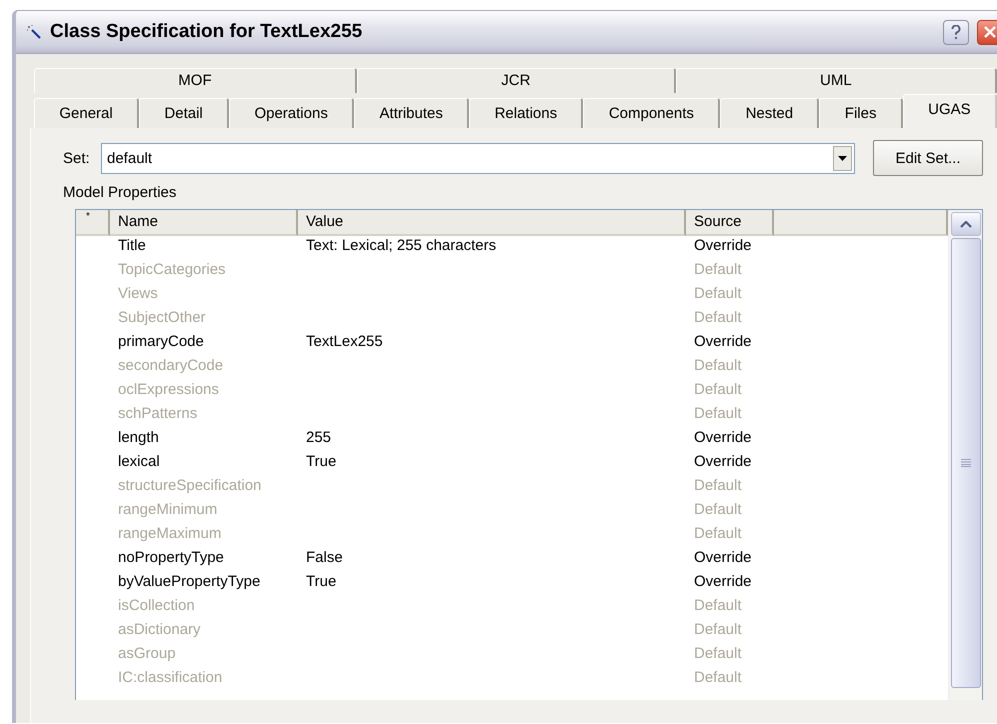 The width and height of the screenshot is (997, 724). Describe the element at coordinates (344, 341) in the screenshot. I see `property-value: TextLex255` at that location.